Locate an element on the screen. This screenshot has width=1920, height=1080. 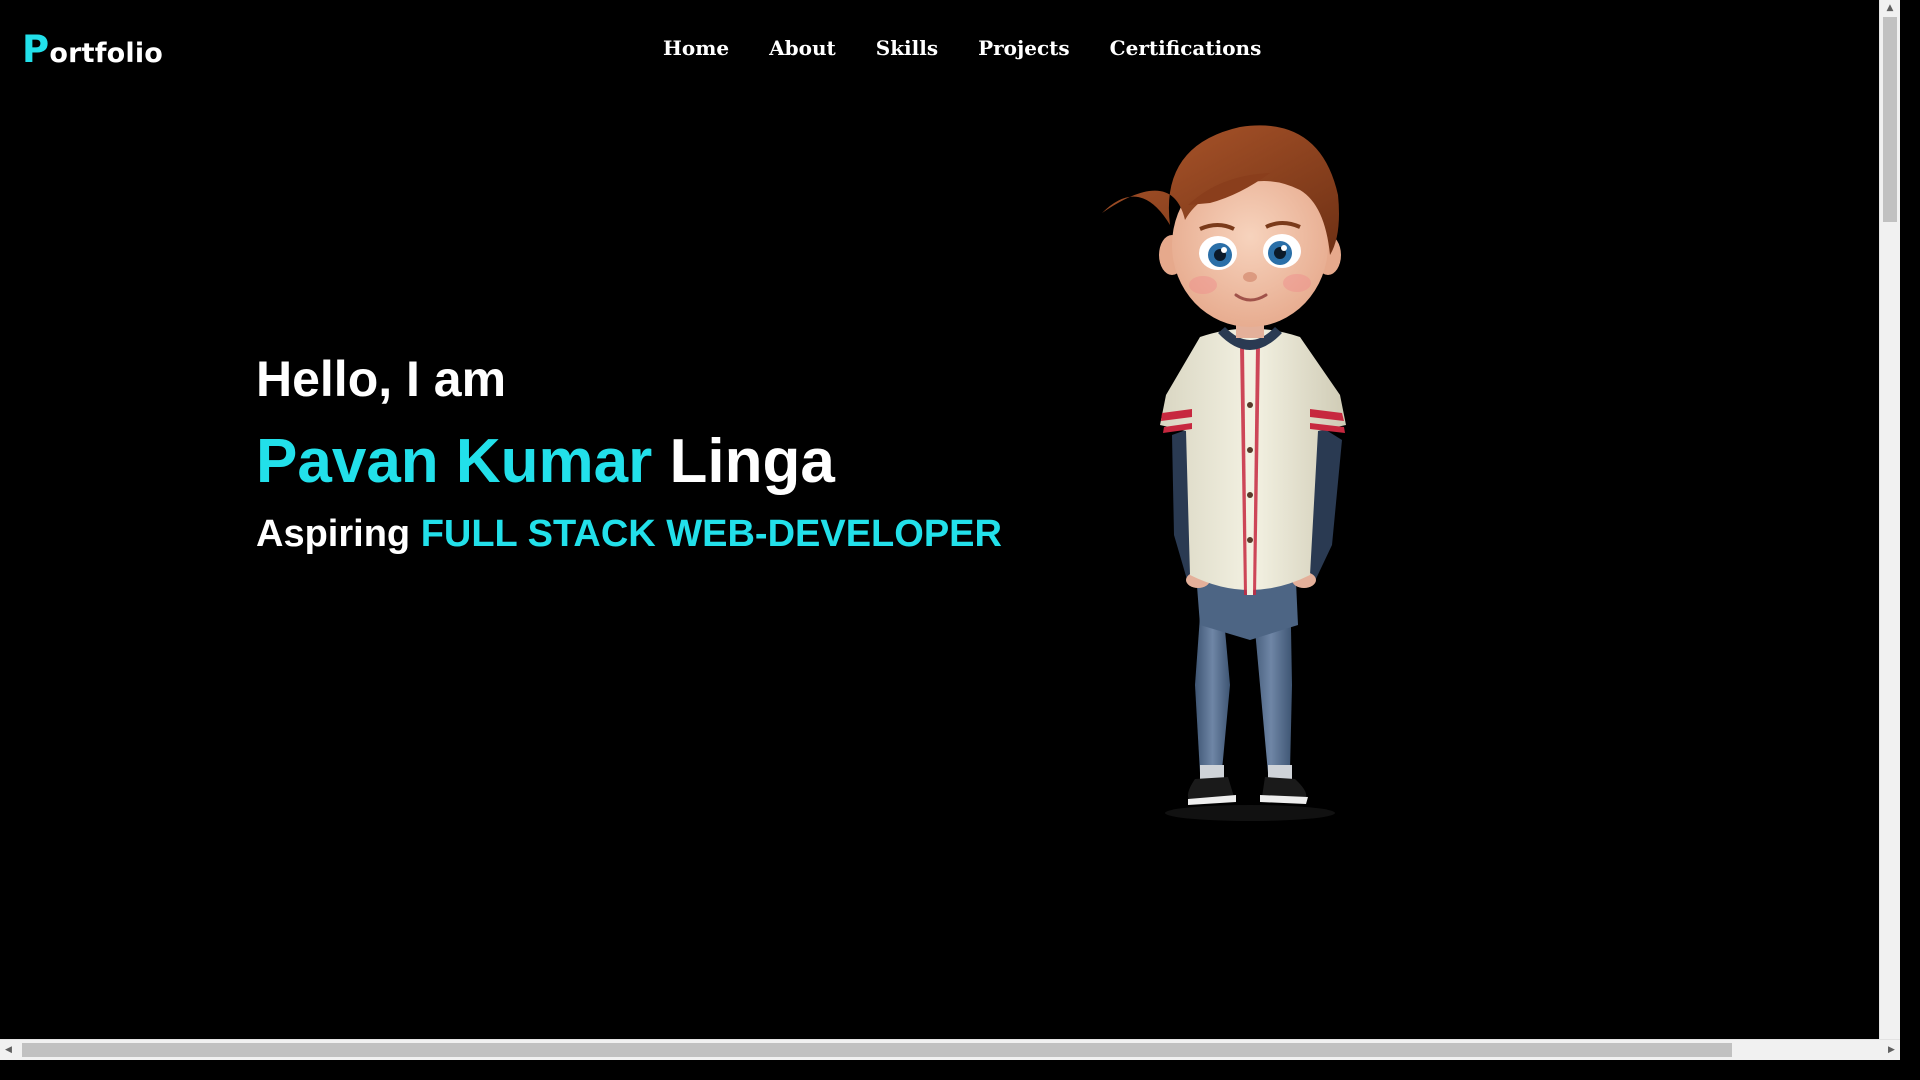
nav-projects: Projects is located at coordinates (1024, 48).